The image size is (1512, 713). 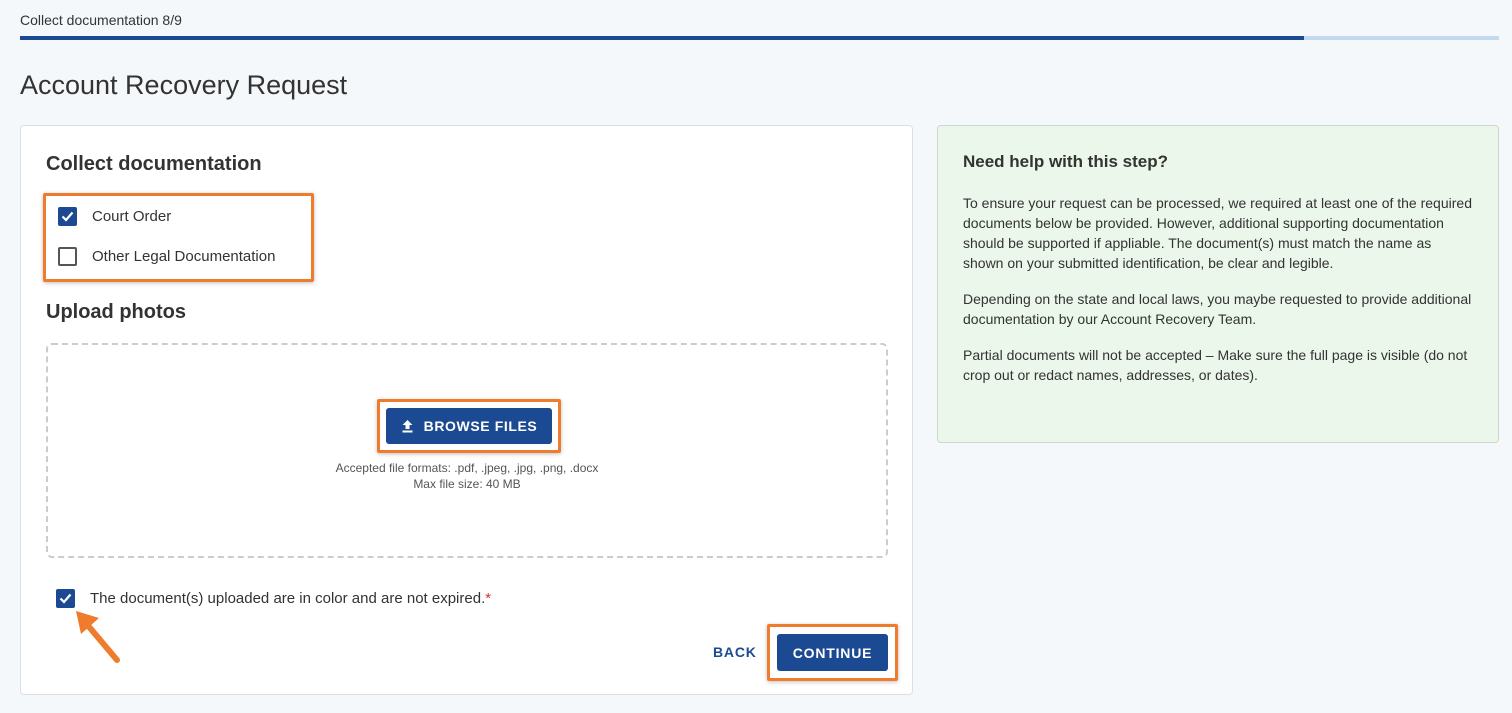 I want to click on continue-highlight: CONTINUE, so click(x=832, y=652).